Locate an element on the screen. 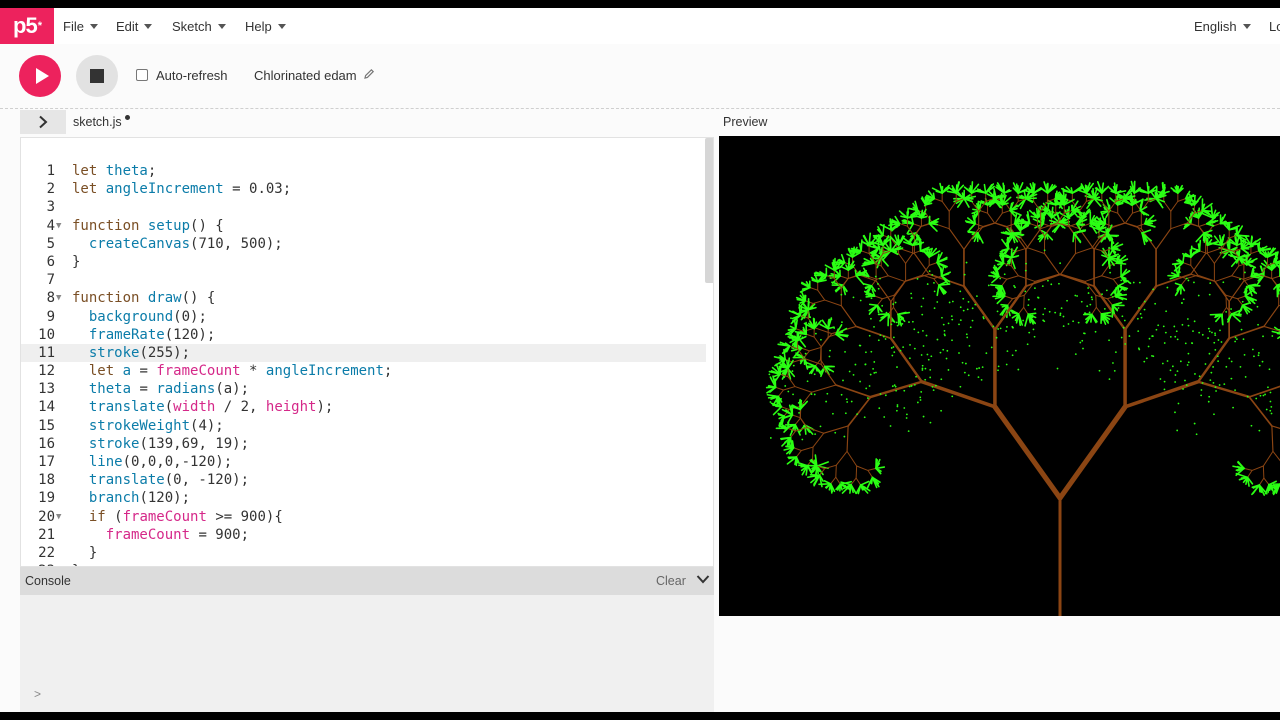 The image size is (1280, 720). code-text: translate(0, -120); is located at coordinates (169, 480).